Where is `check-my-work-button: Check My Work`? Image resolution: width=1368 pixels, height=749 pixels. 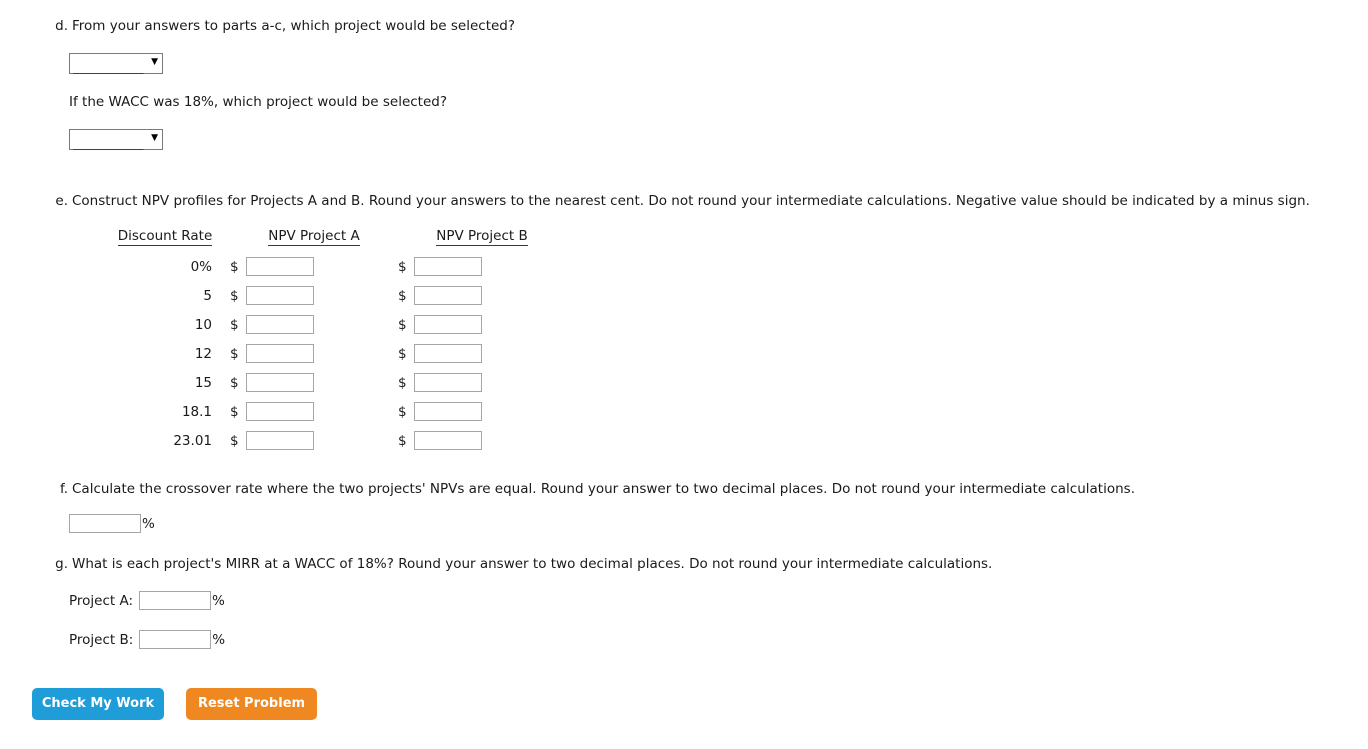 check-my-work-button: Check My Work is located at coordinates (98, 704).